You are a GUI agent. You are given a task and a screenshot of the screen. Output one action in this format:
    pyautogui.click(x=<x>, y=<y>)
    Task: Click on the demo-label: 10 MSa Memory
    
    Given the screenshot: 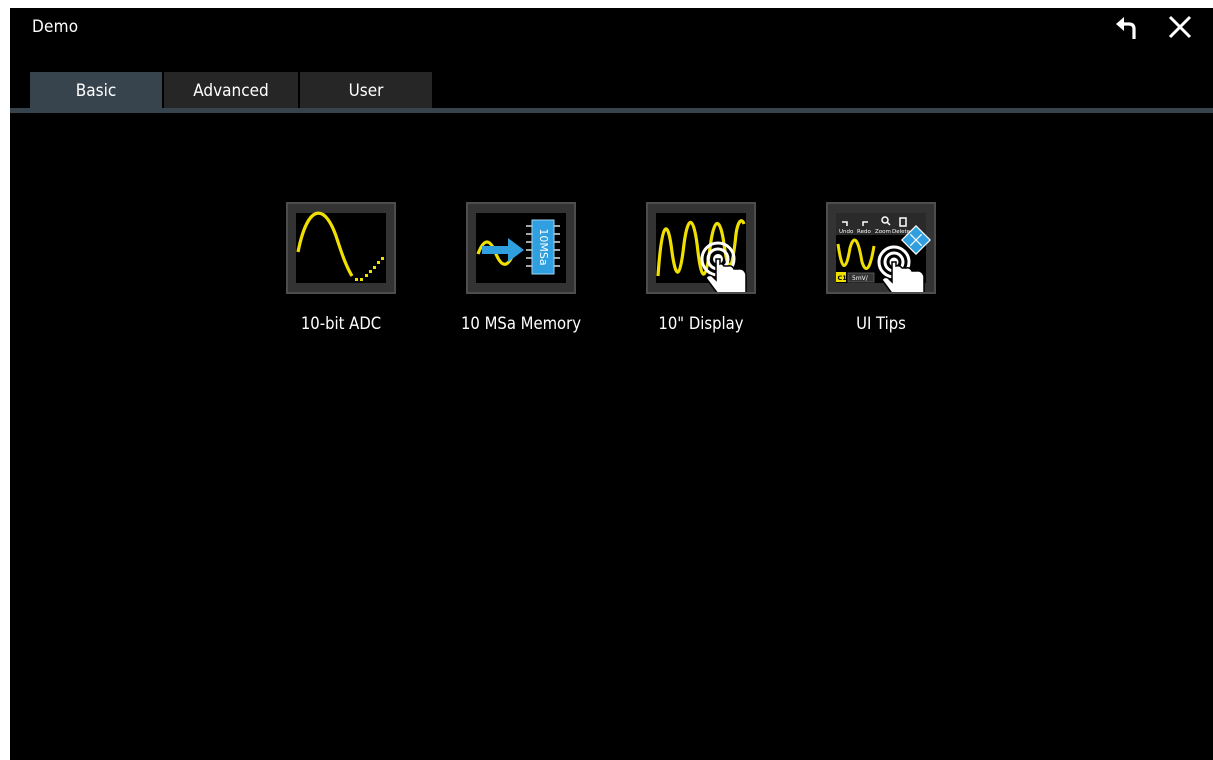 What is the action you would take?
    pyautogui.click(x=520, y=323)
    